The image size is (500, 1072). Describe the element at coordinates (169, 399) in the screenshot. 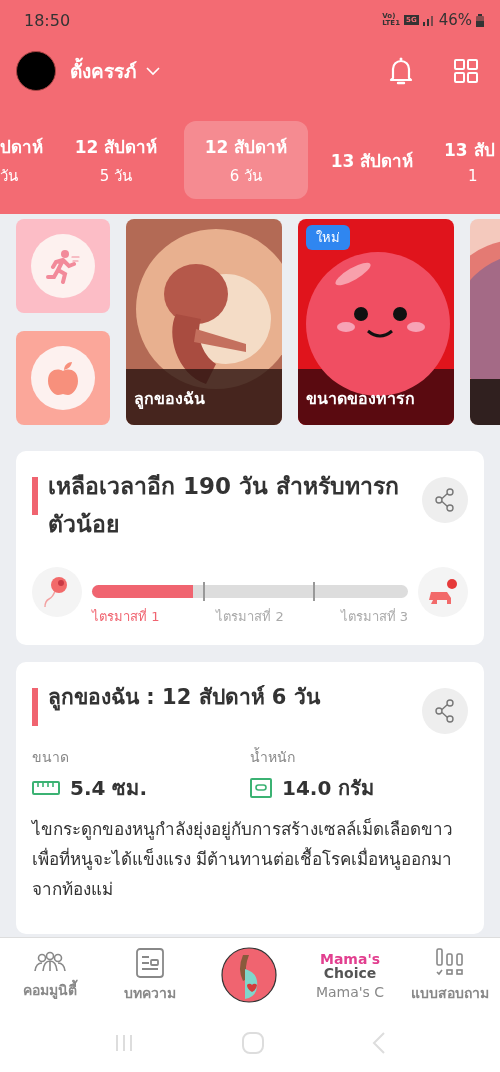

I see `card-label: ลูกของฉัน` at that location.